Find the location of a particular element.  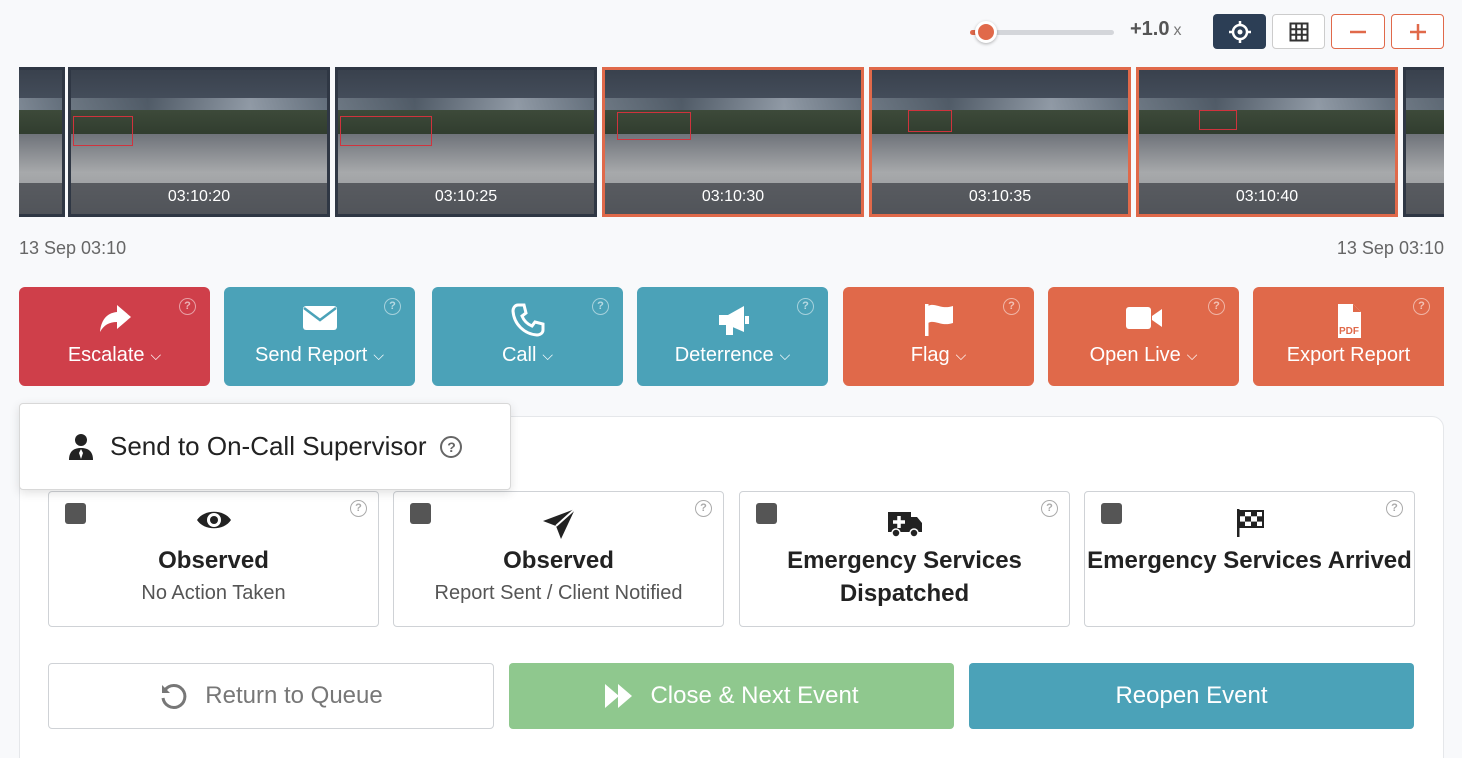

ambulance-icon is located at coordinates (904, 525).